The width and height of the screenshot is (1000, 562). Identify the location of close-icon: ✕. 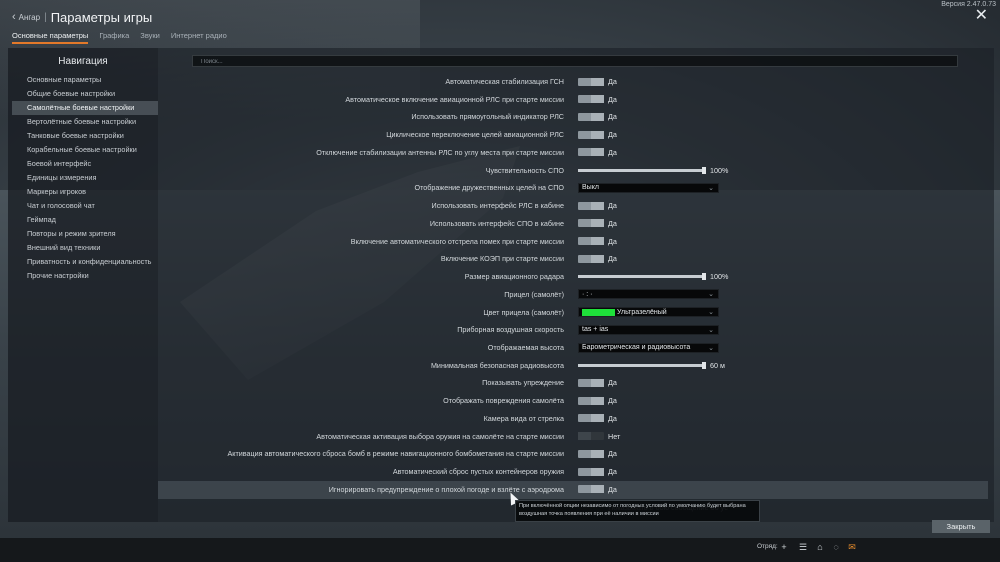
(981, 16).